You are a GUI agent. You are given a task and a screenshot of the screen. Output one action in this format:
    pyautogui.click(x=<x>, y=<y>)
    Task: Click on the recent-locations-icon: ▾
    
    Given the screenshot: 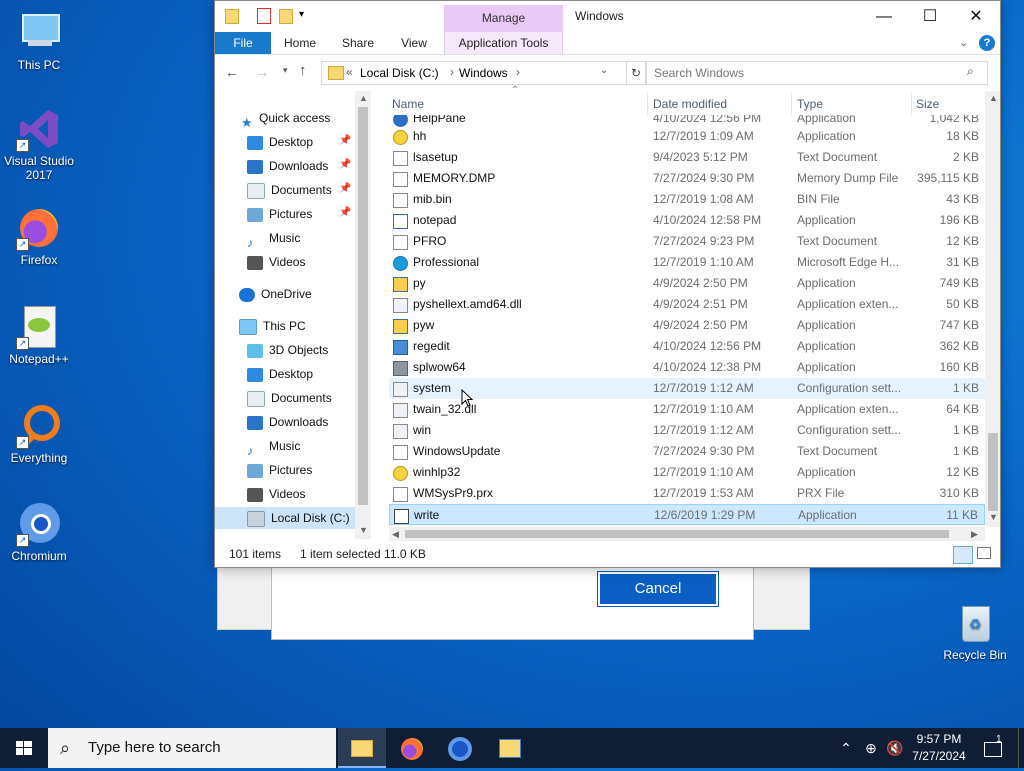 What is the action you would take?
    pyautogui.click(x=285, y=70)
    